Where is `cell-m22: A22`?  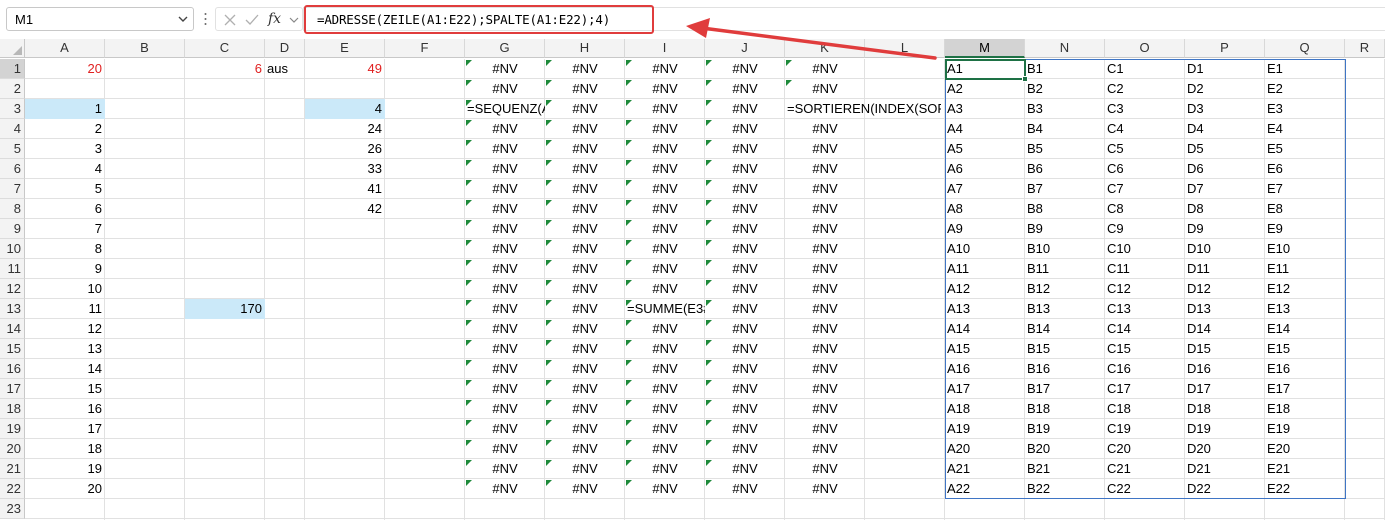 cell-m22: A22 is located at coordinates (985, 489).